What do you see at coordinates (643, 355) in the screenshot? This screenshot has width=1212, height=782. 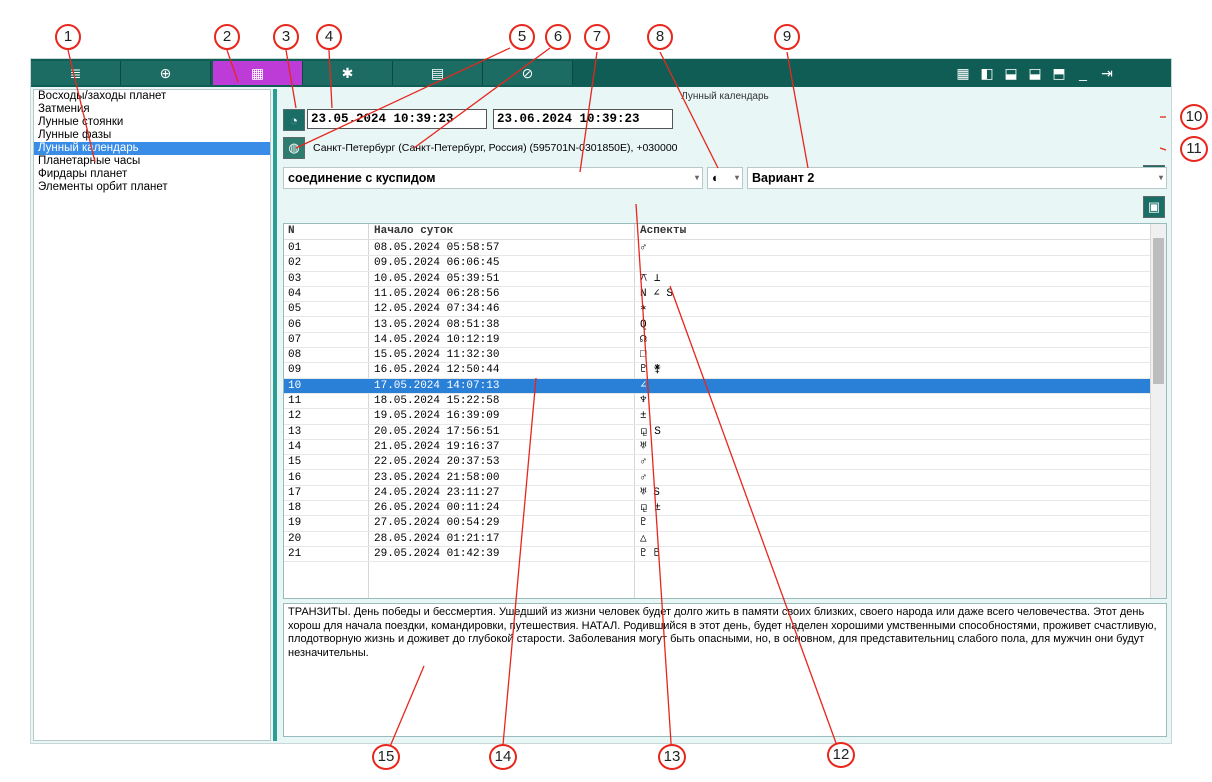 I see `cell-aspects: □` at bounding box center [643, 355].